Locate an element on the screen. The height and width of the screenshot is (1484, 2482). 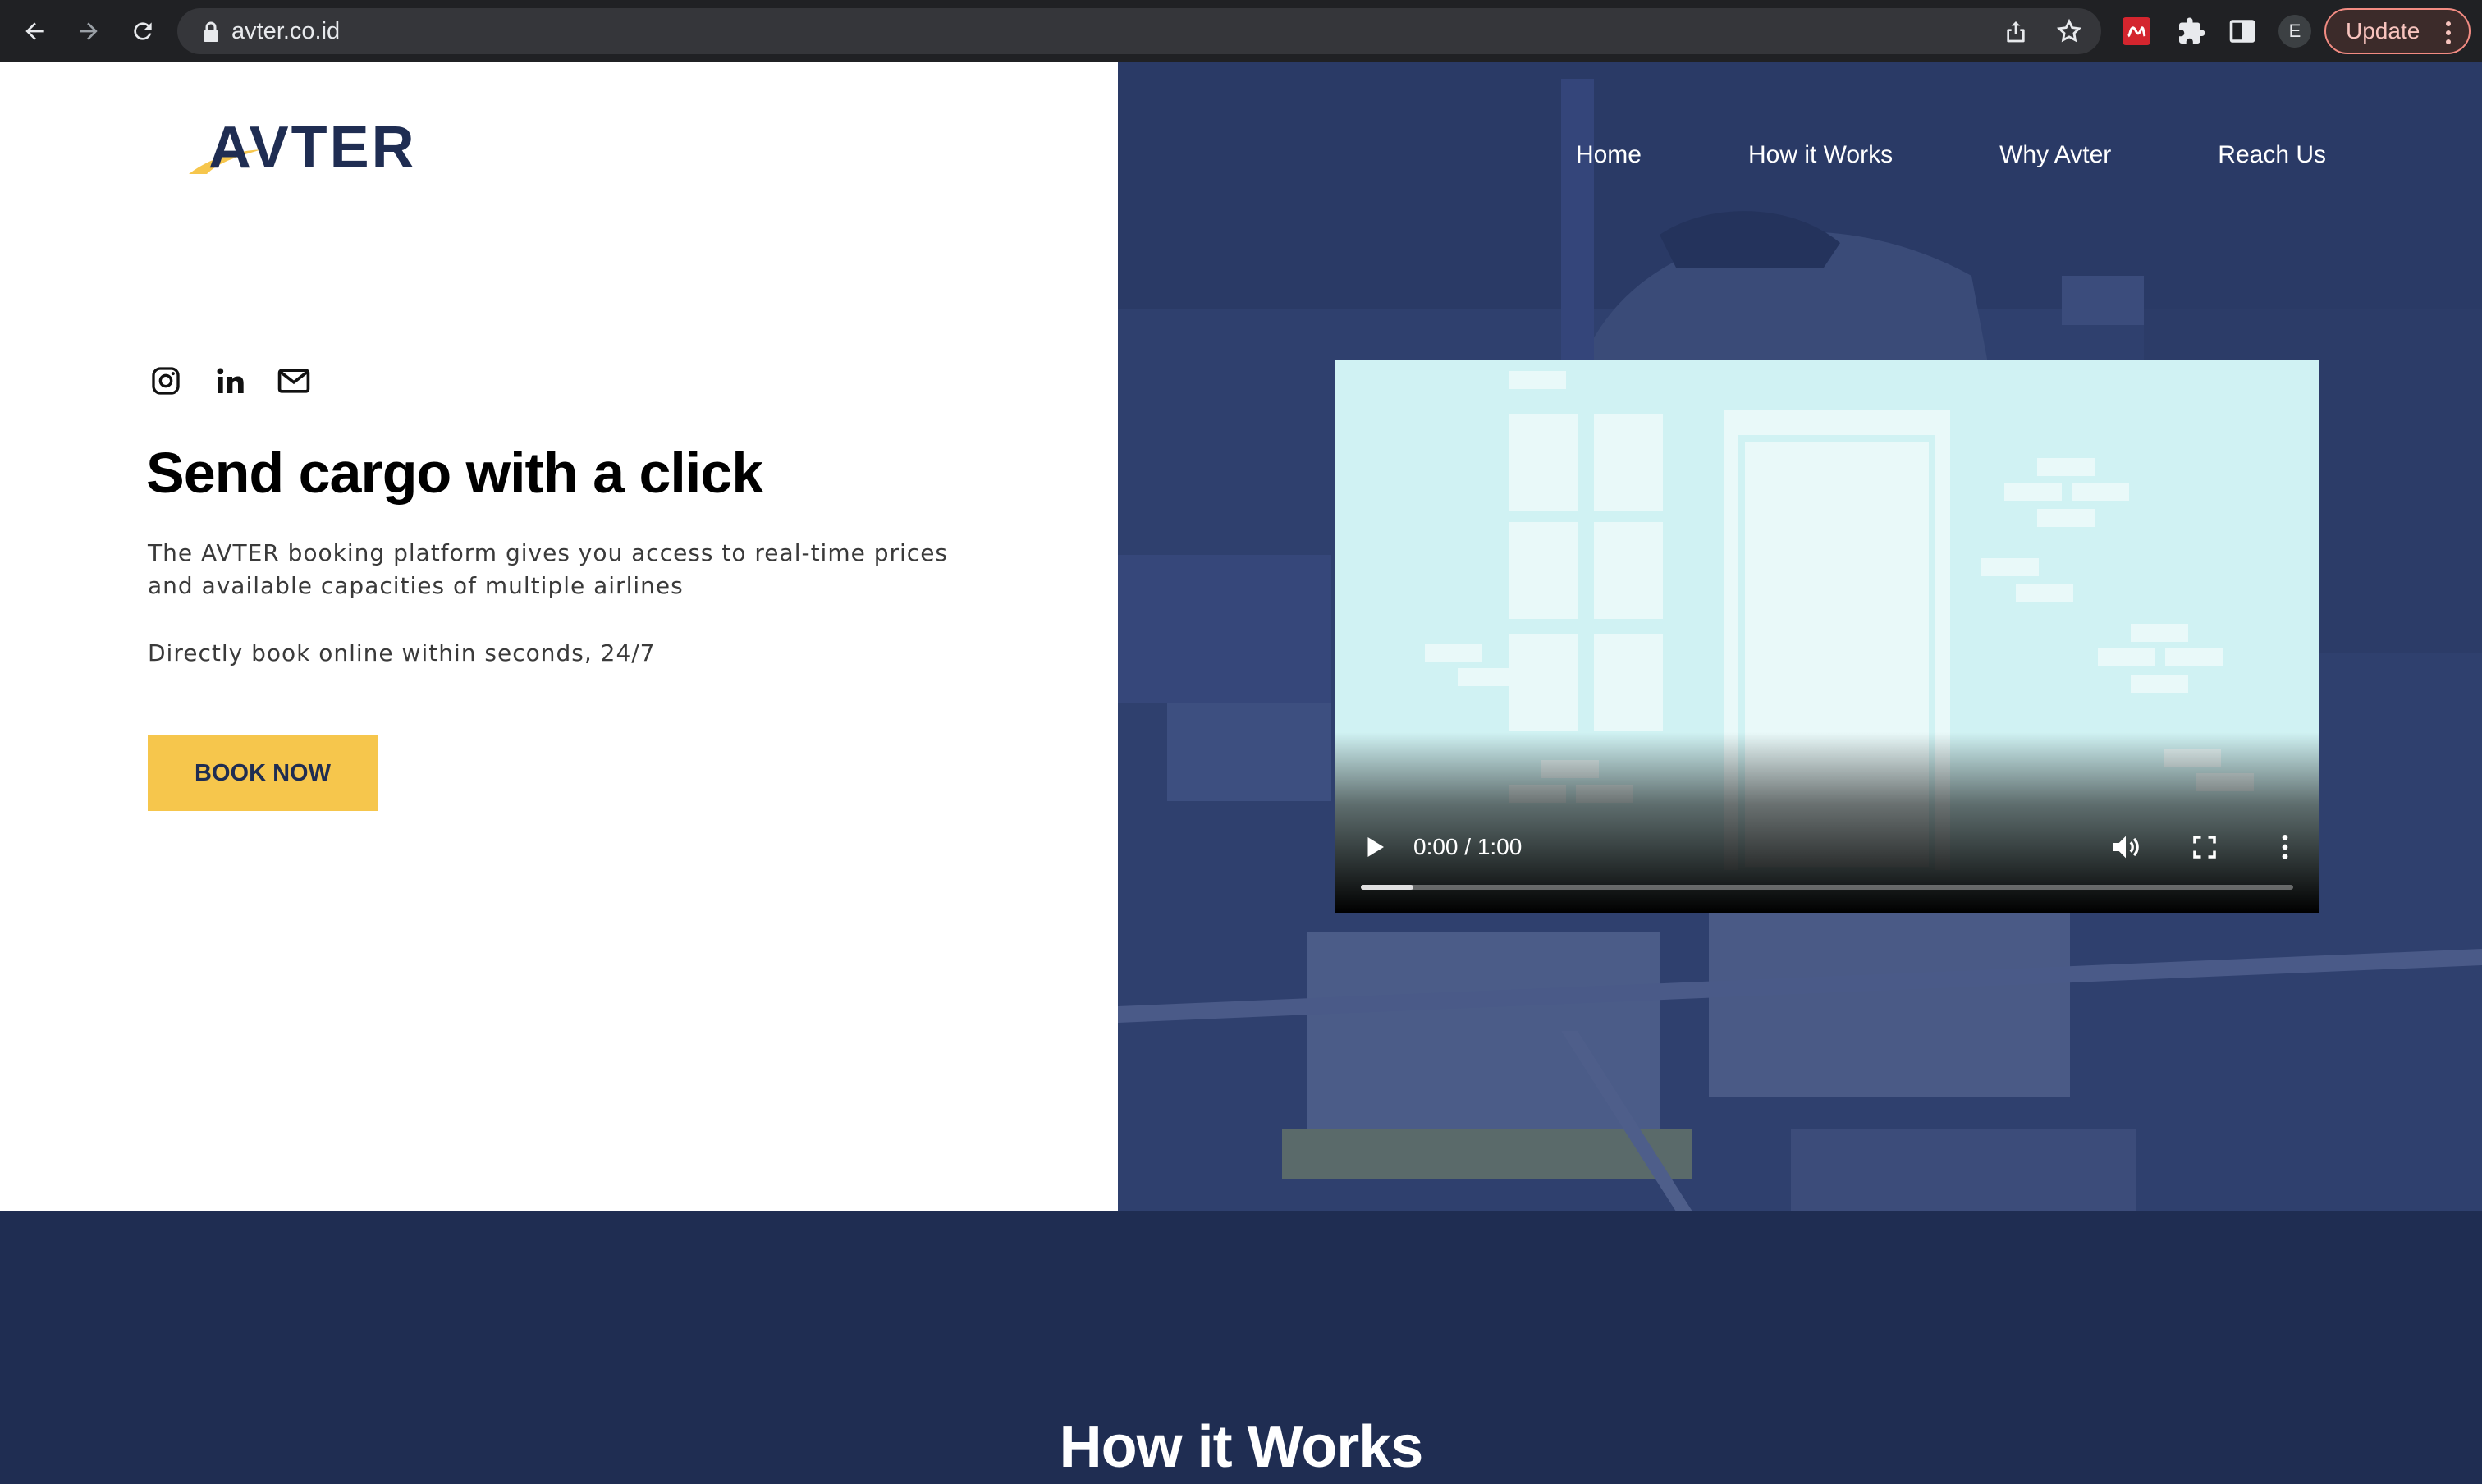
section-title: How it Works is located at coordinates (1241, 1447).